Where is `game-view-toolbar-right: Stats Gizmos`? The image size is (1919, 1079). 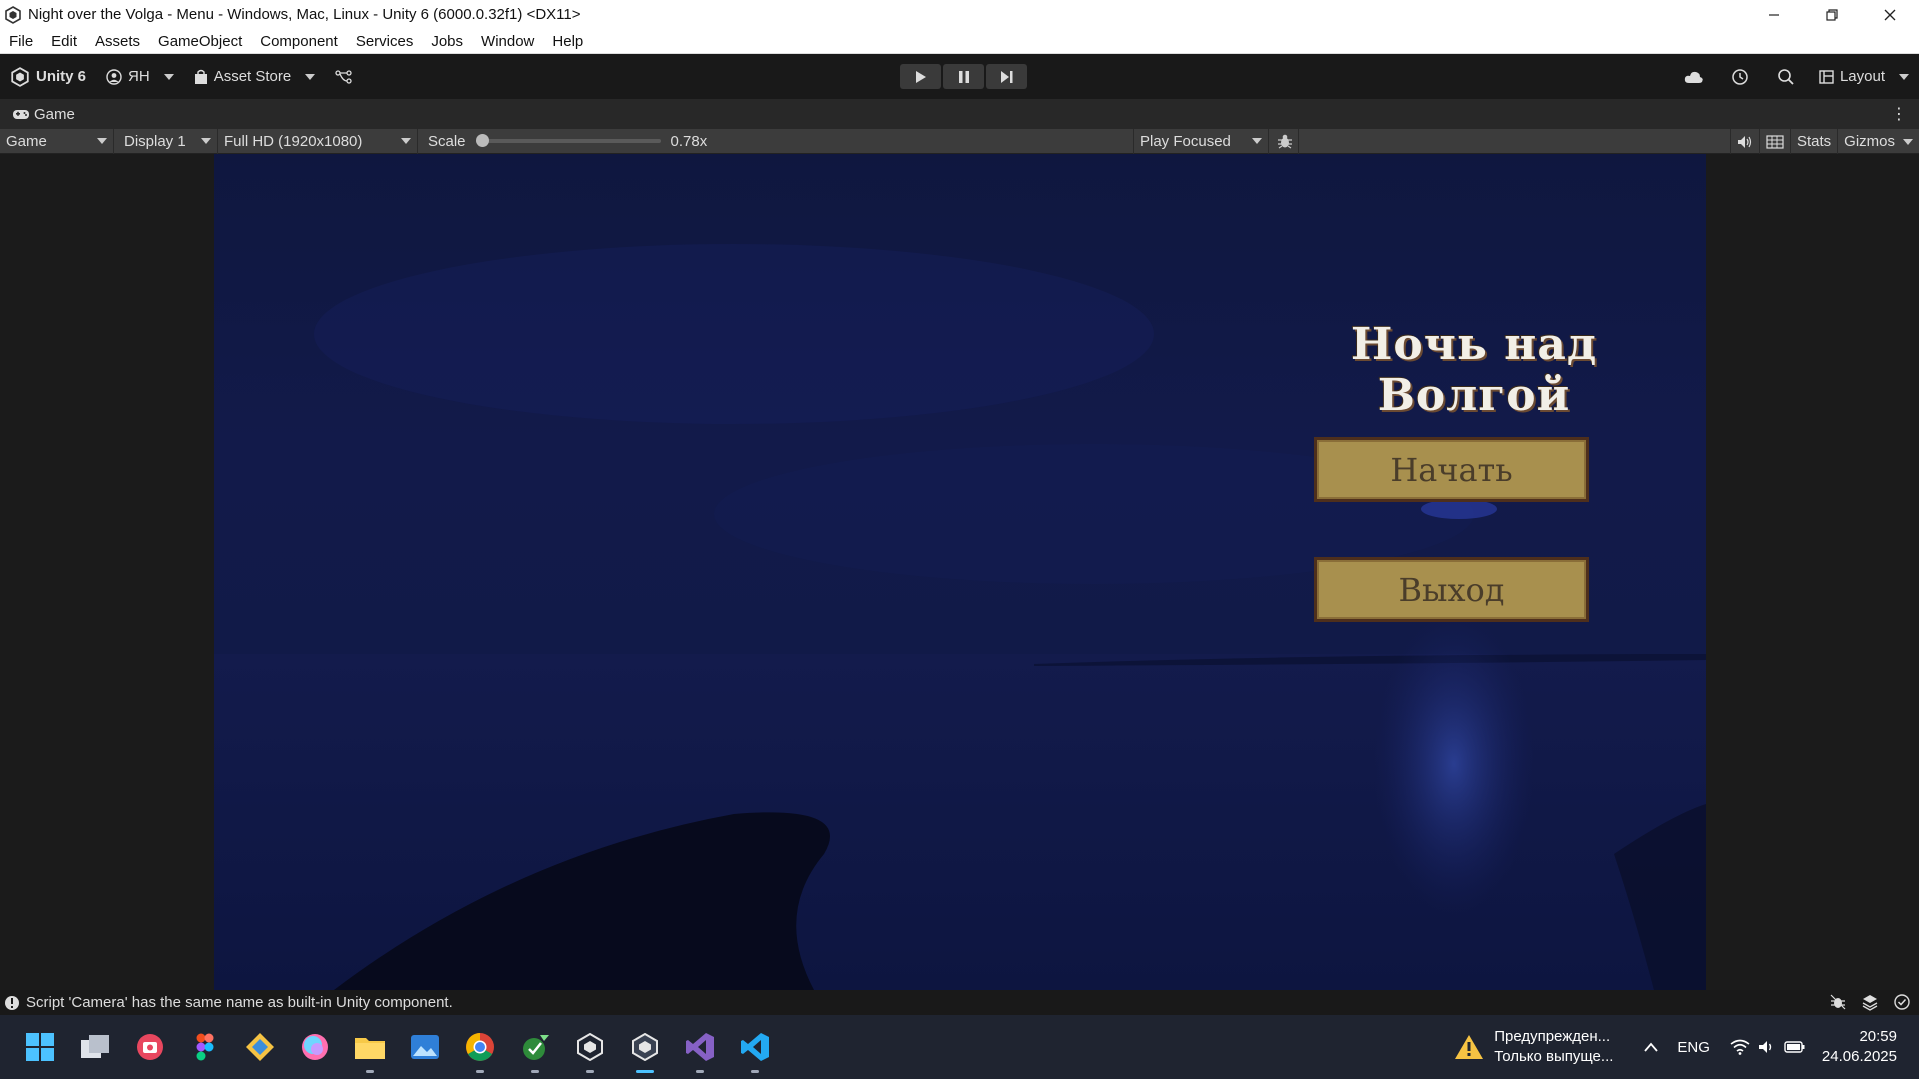 game-view-toolbar-right: Stats Gizmos is located at coordinates (1824, 141).